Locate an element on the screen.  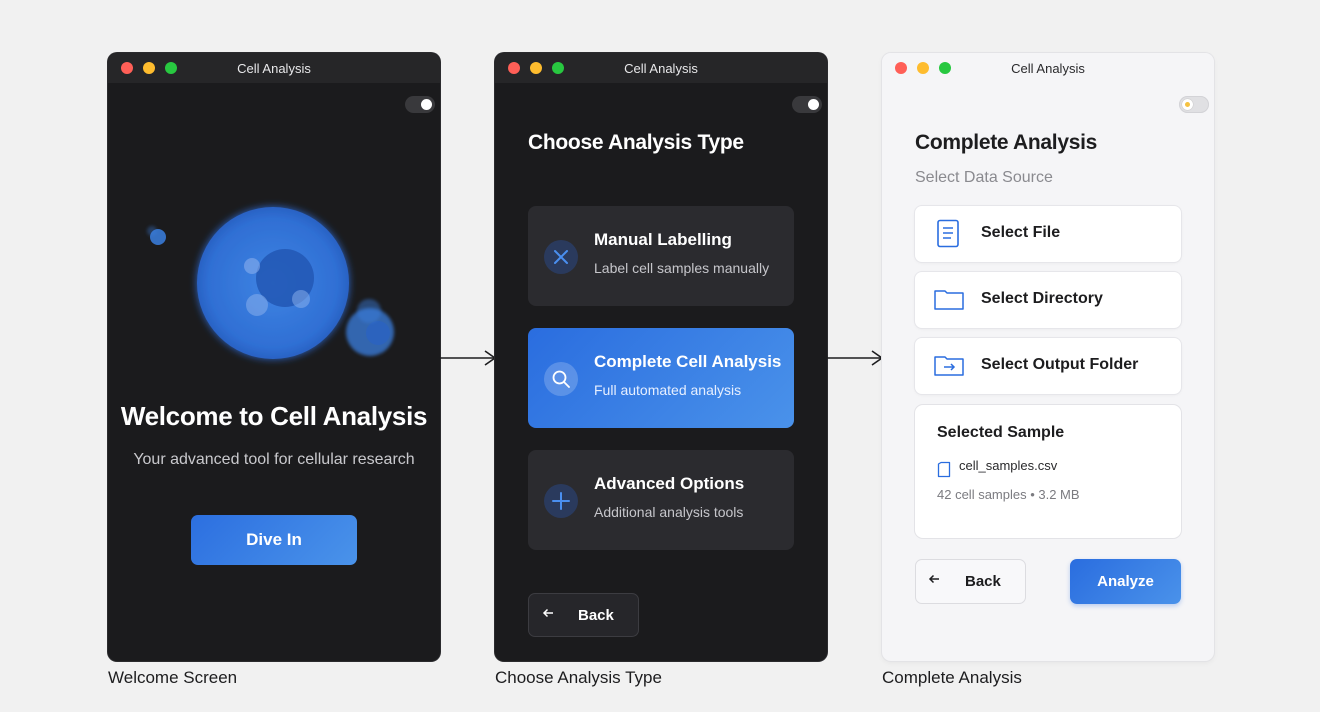
section-subtitle: Select Data Source is located at coordinates (984, 177).